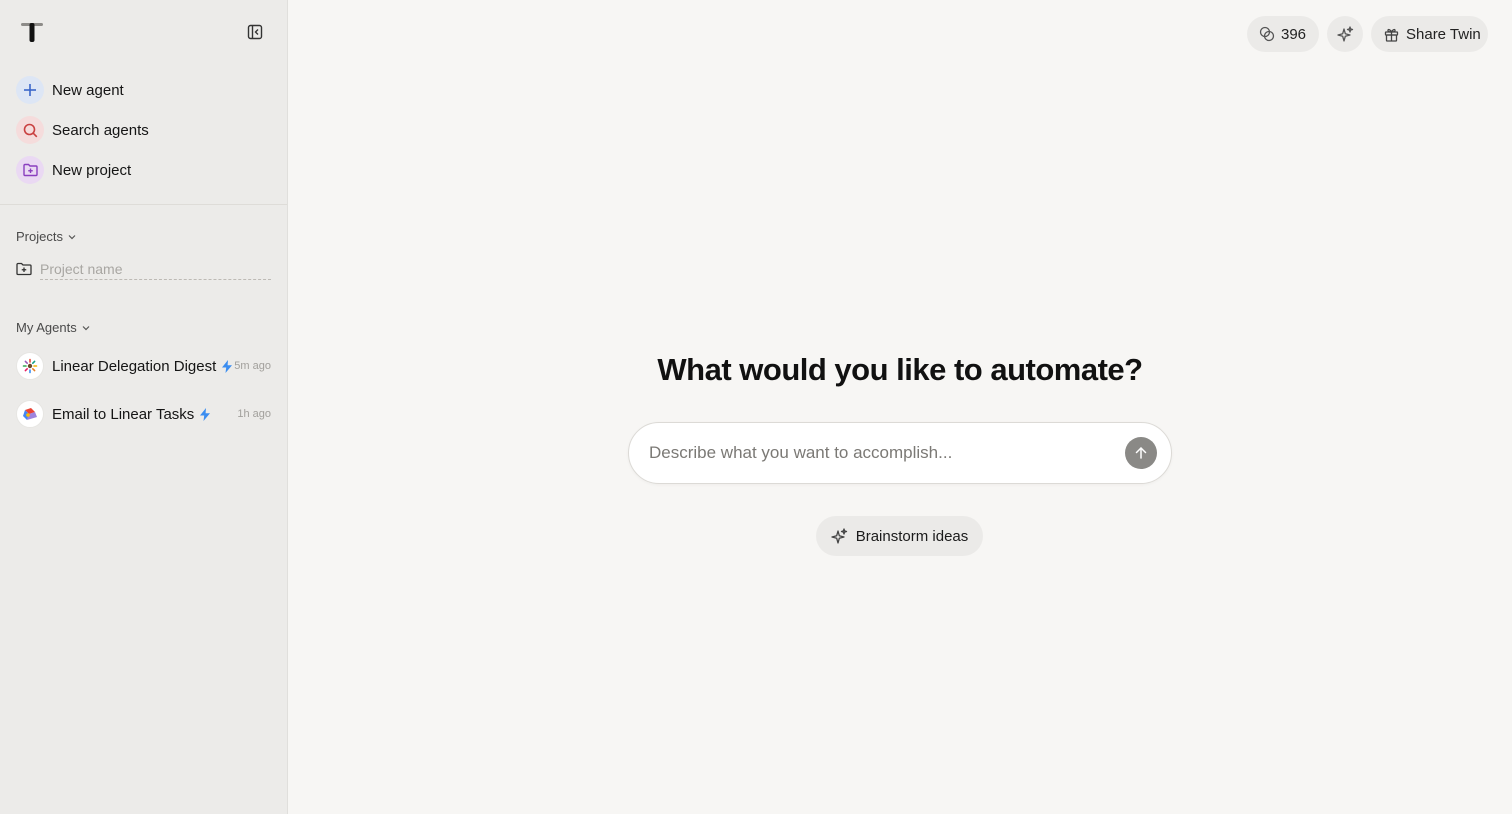 The image size is (1512, 814). I want to click on projects-section-toggle: Projects, so click(46, 236).